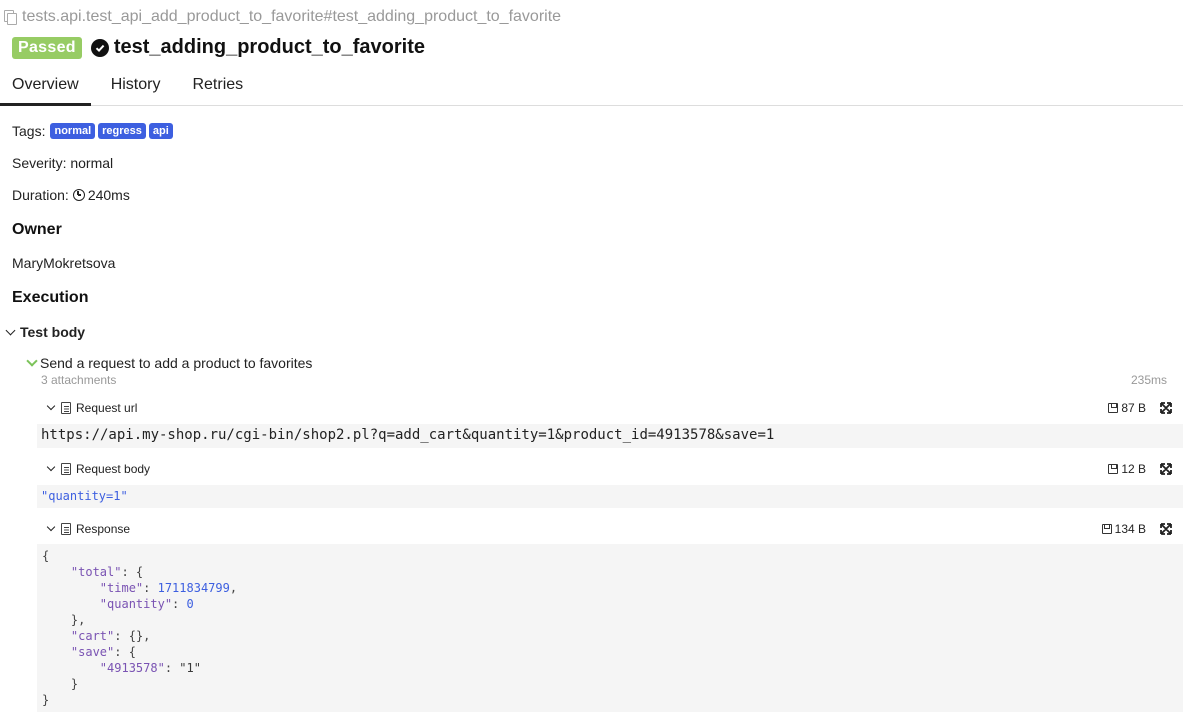 Image resolution: width=1183 pixels, height=719 pixels. What do you see at coordinates (73, 131) in the screenshot?
I see `tag-normal: normal` at bounding box center [73, 131].